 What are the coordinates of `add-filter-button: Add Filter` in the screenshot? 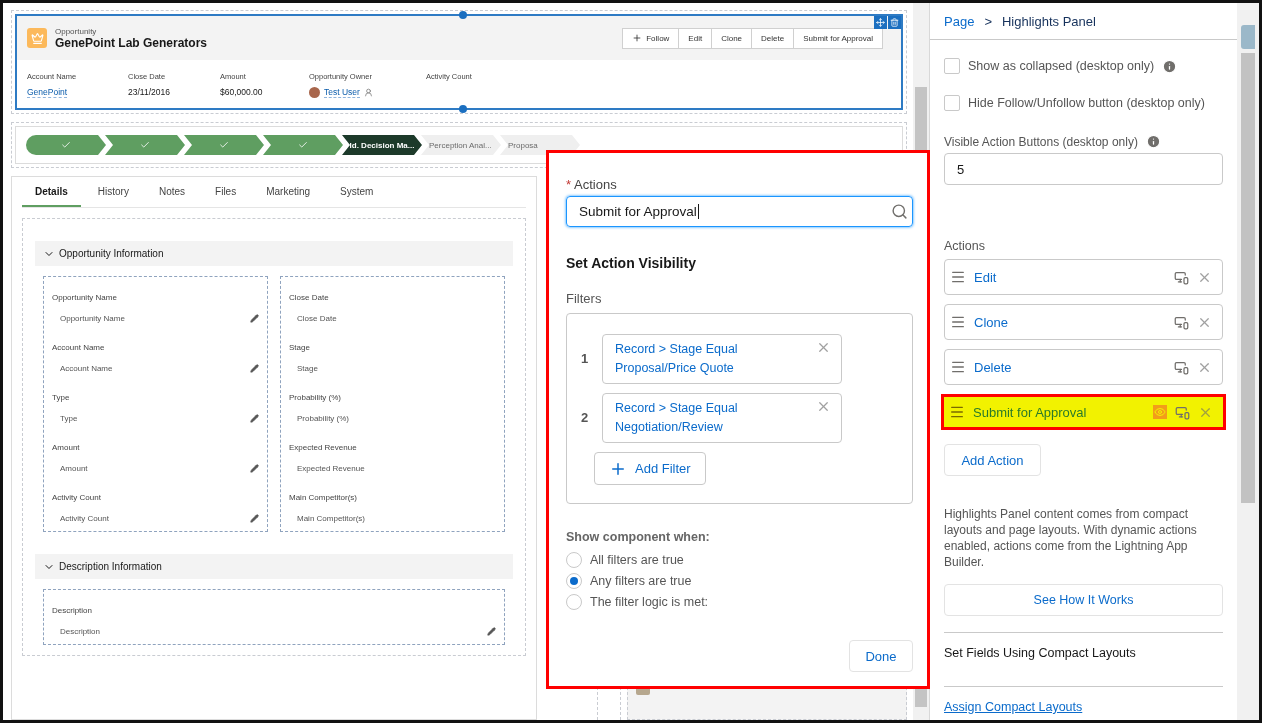 It's located at (650, 468).